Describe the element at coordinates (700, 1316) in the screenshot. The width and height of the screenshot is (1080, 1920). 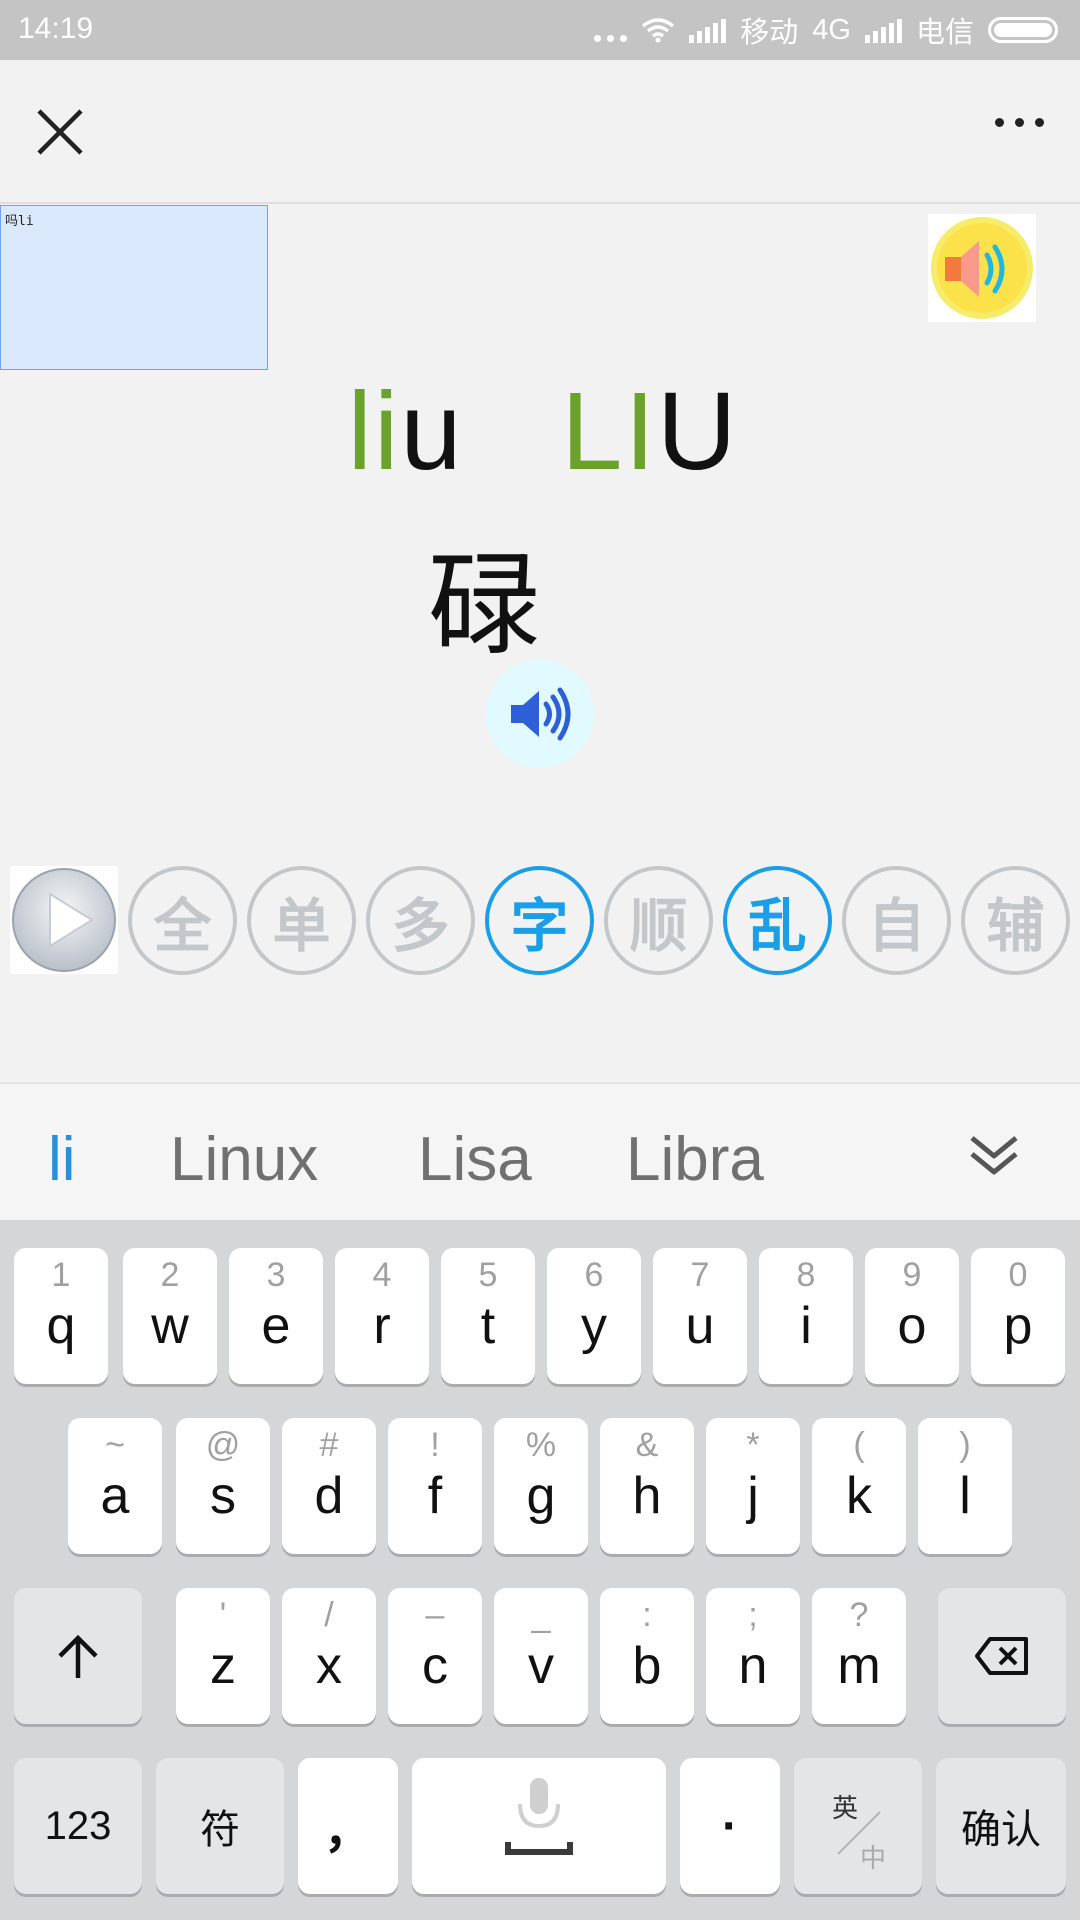
I see `key-u: 7u` at that location.